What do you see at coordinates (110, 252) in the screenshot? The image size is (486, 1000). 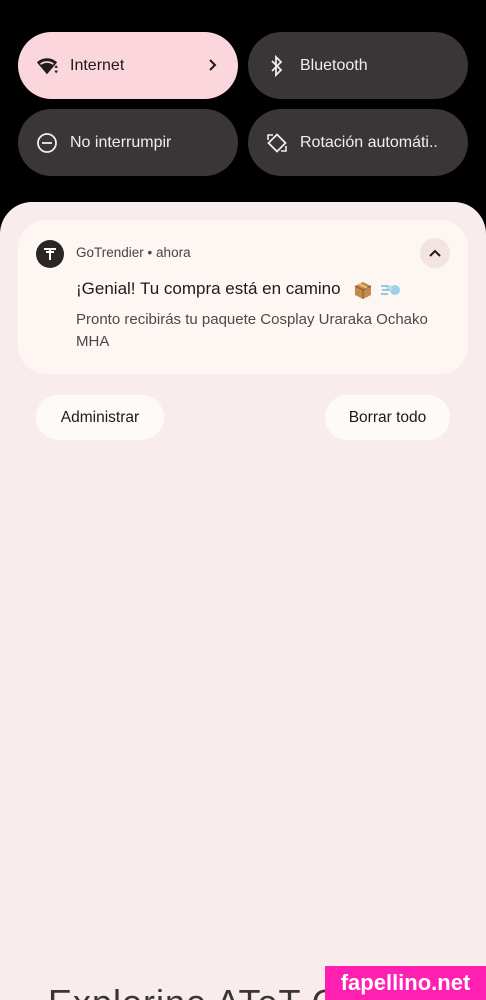 I see `app-name: GoTrendier` at bounding box center [110, 252].